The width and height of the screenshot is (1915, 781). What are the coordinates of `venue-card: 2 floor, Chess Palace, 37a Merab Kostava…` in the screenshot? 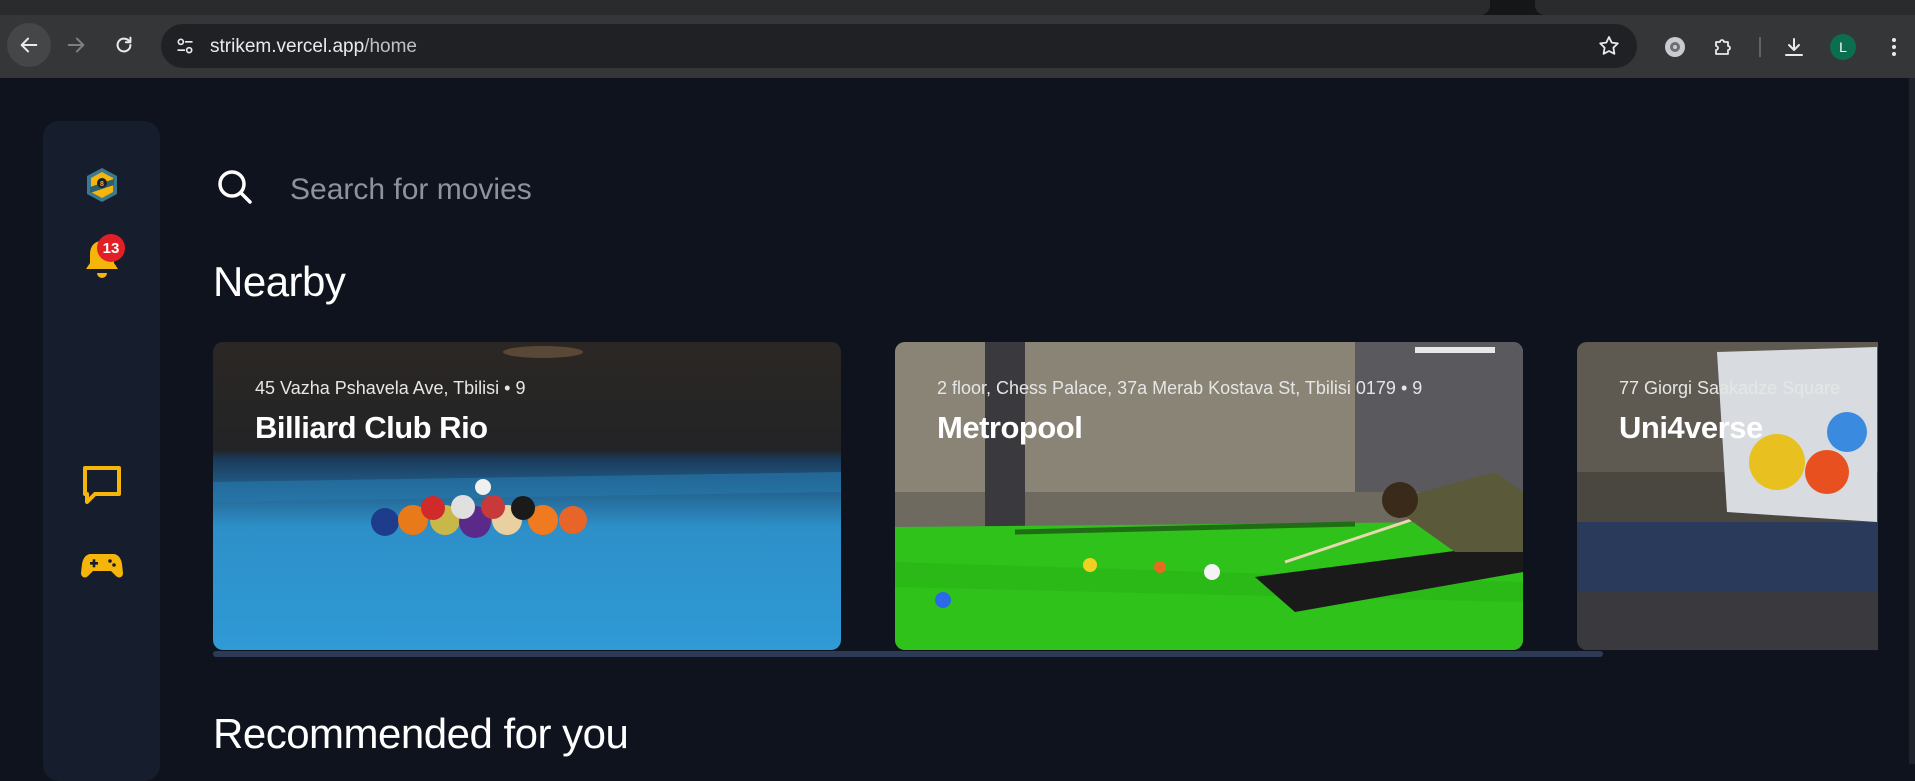 It's located at (1209, 496).